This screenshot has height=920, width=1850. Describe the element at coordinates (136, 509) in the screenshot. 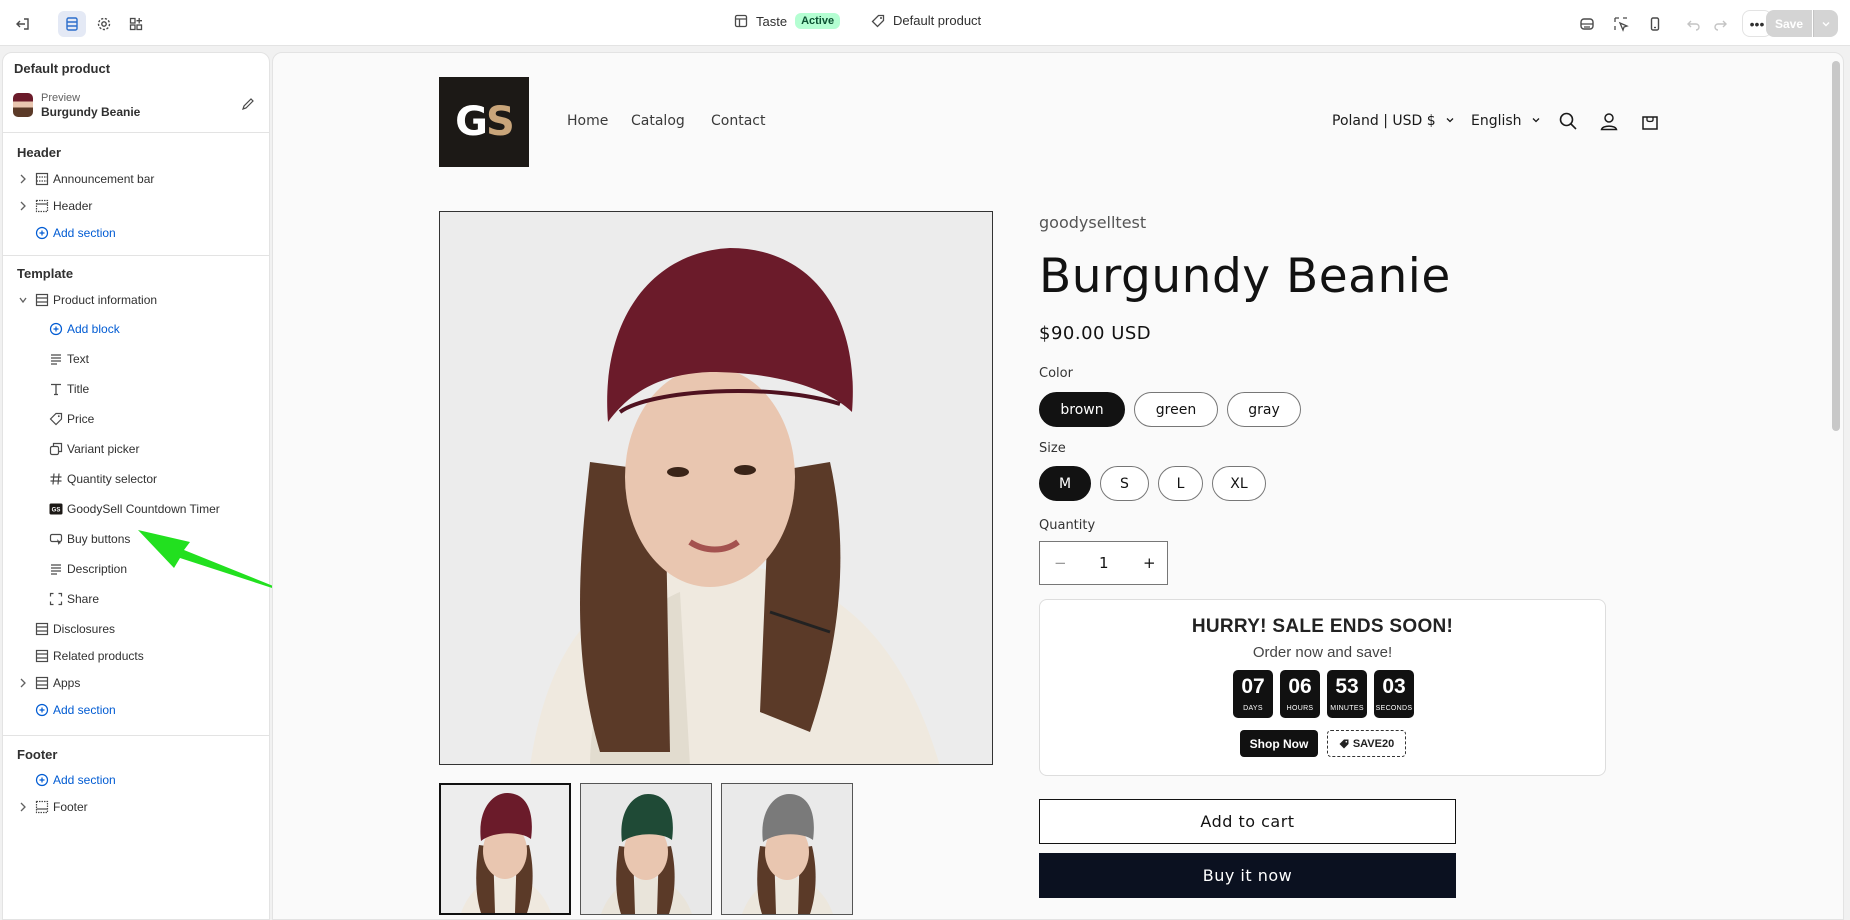

I see `block-goodysell-countdown-timer: GS GoodySell Countdown Timer` at that location.